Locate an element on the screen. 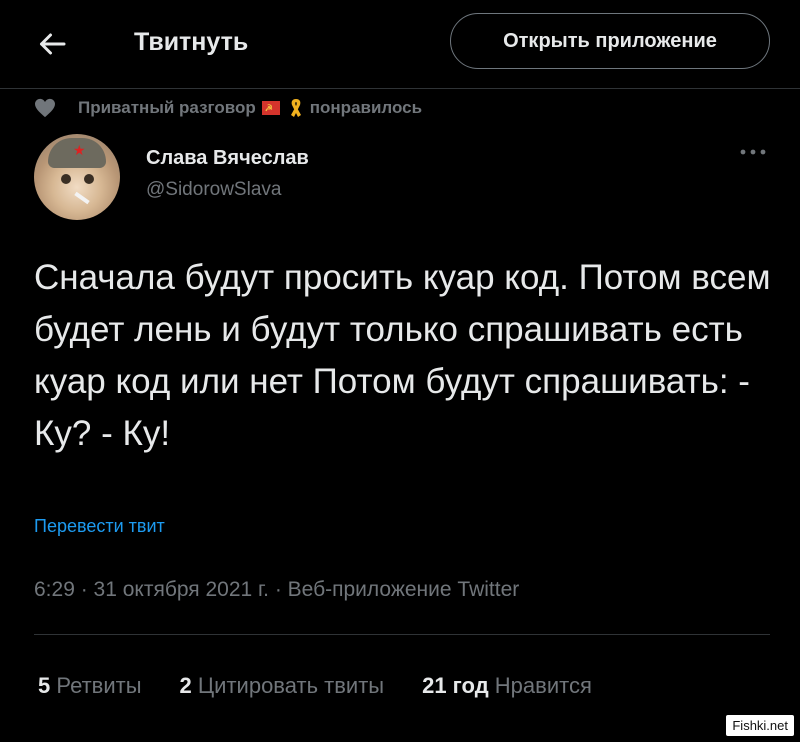 This screenshot has width=800, height=742. header-divider is located at coordinates (400, 88).